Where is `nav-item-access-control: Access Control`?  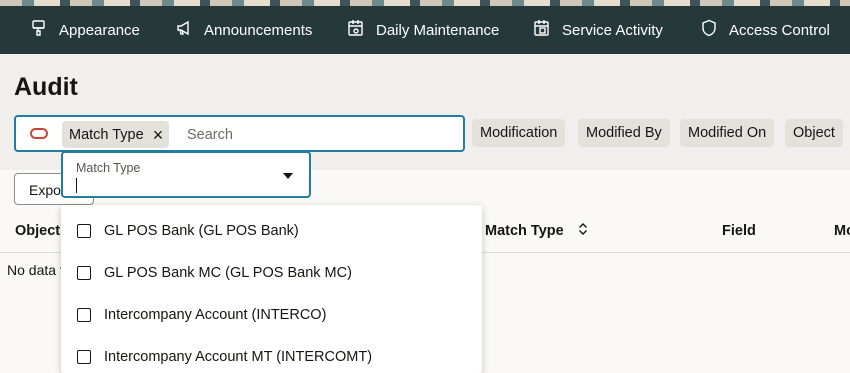
nav-item-access-control: Access Control is located at coordinates (765, 30).